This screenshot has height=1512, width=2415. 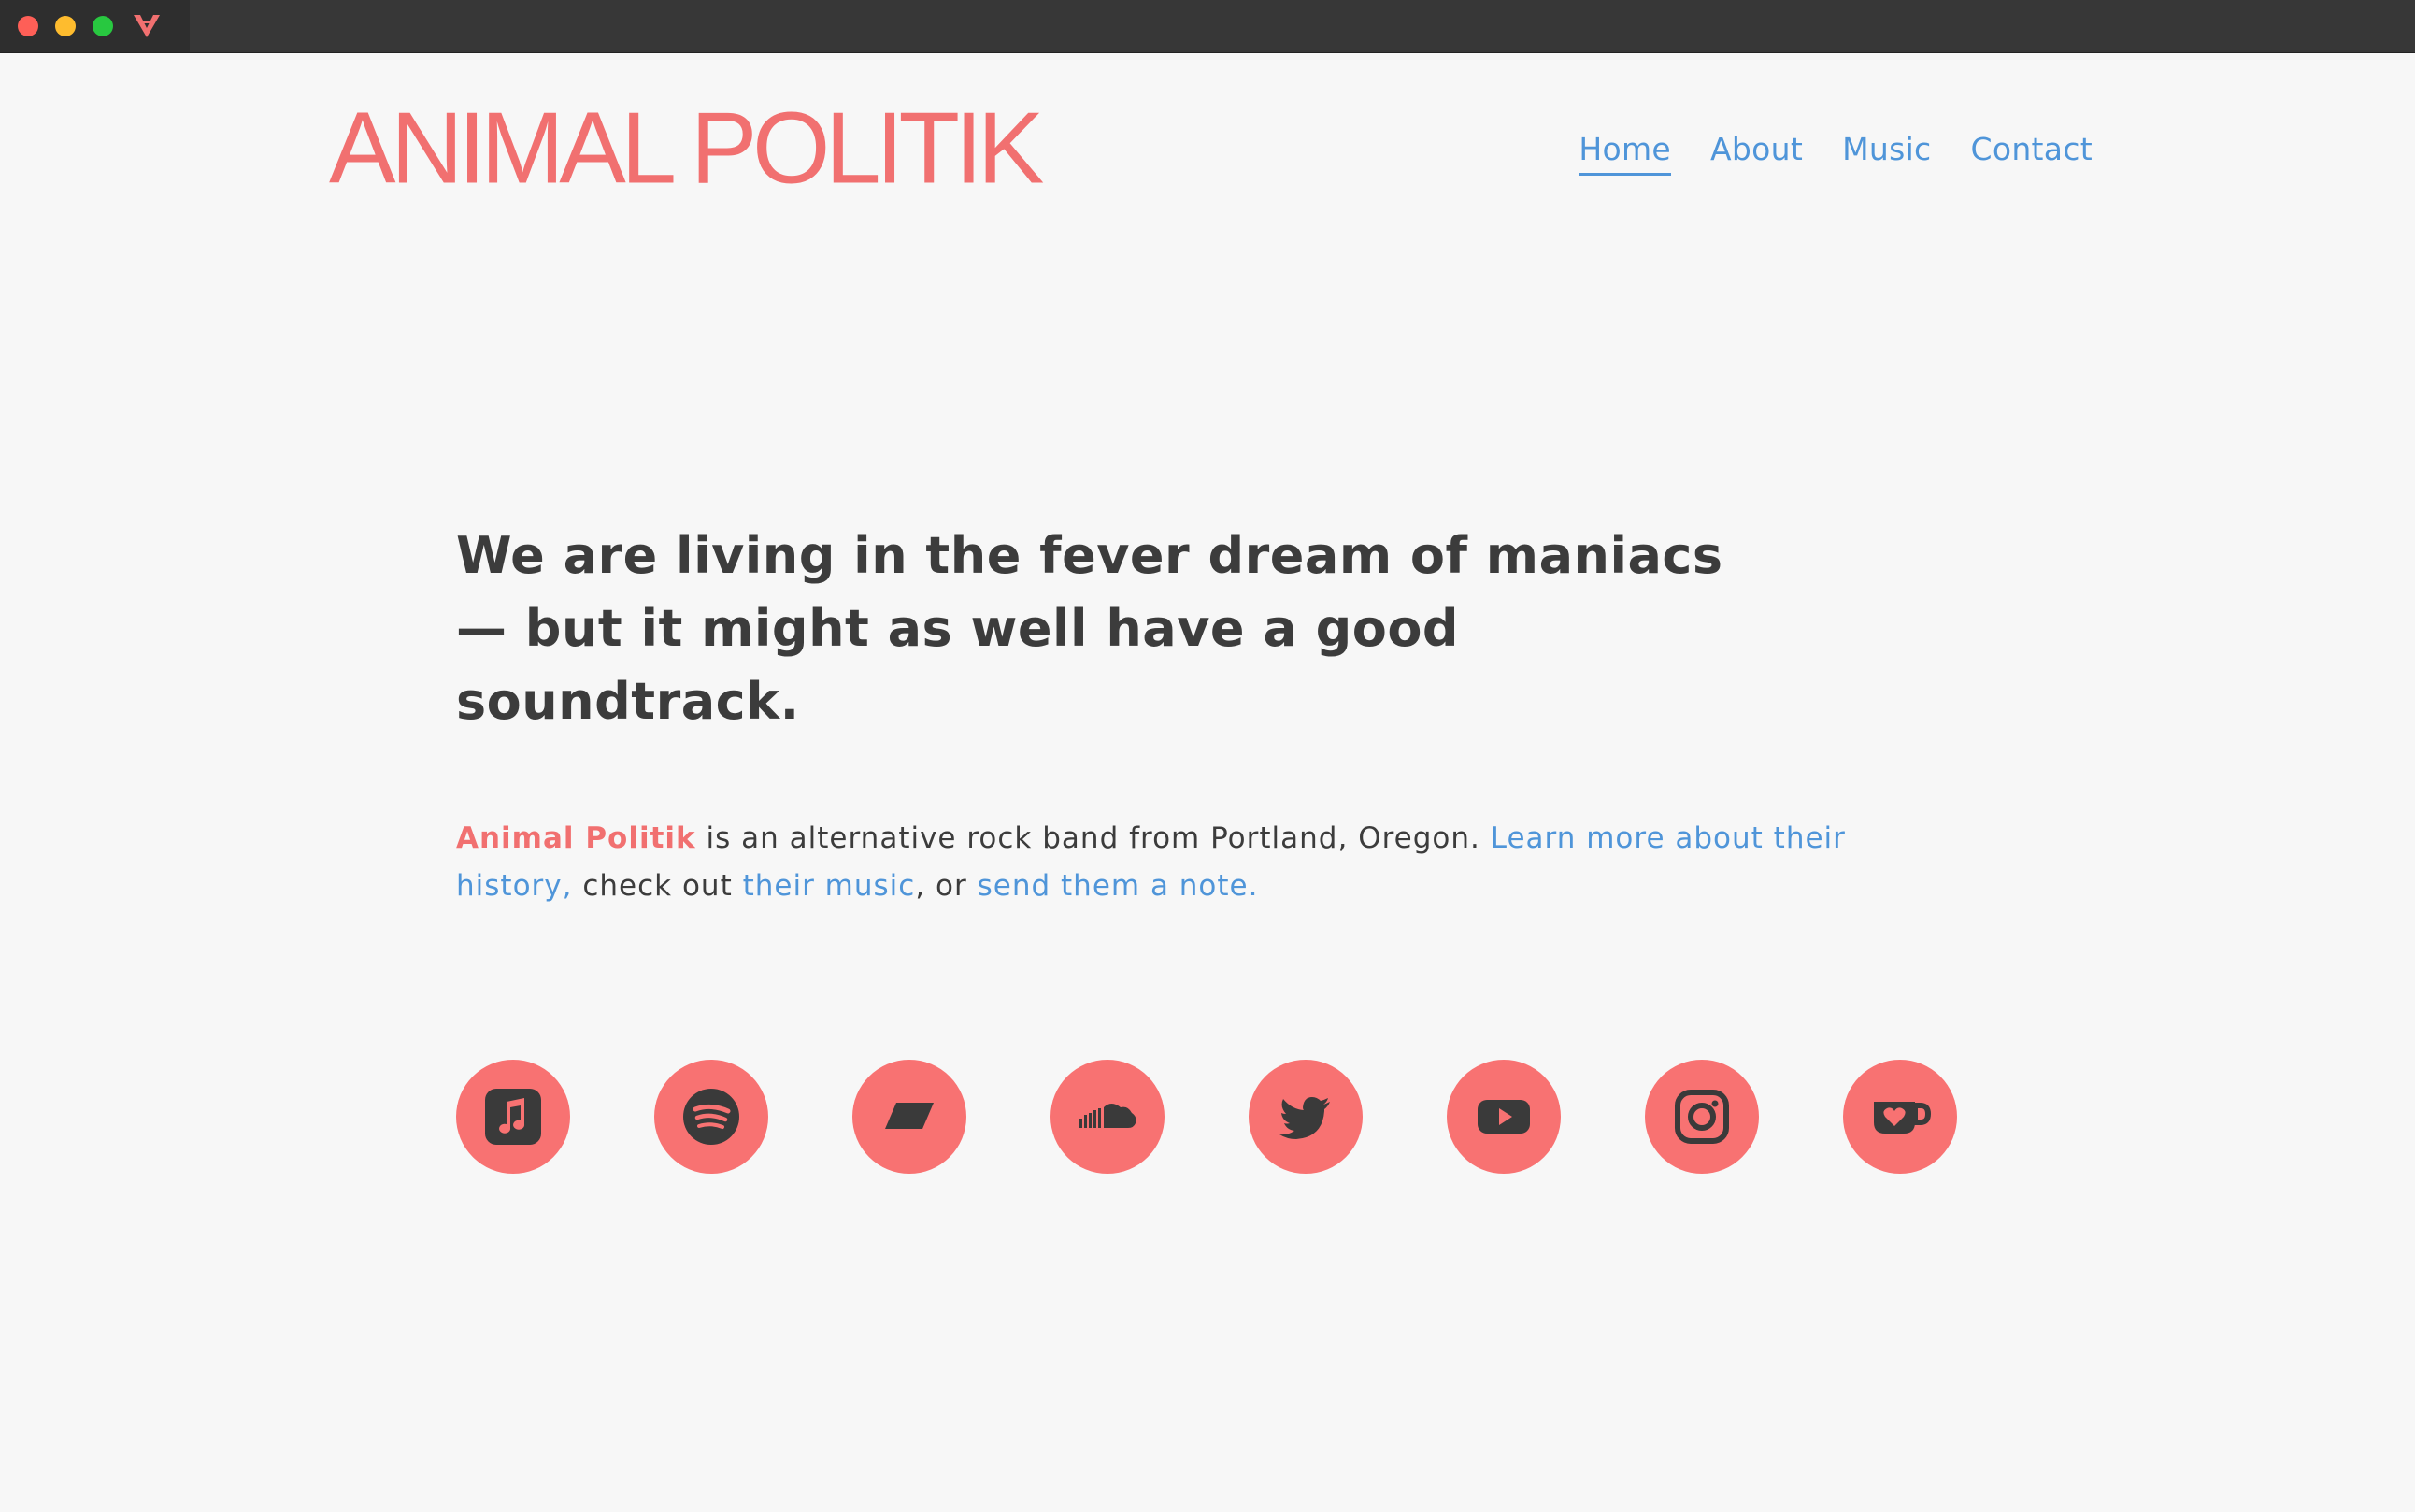 I want to click on soundcloud-icon, so click(x=1108, y=1116).